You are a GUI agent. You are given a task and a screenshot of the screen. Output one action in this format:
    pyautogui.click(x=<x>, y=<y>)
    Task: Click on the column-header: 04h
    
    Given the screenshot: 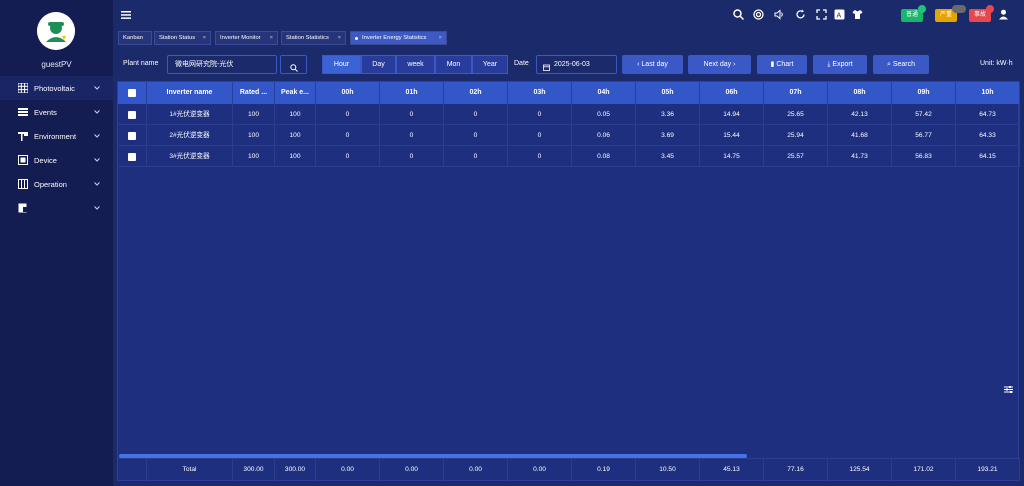 What is the action you would take?
    pyautogui.click(x=604, y=93)
    